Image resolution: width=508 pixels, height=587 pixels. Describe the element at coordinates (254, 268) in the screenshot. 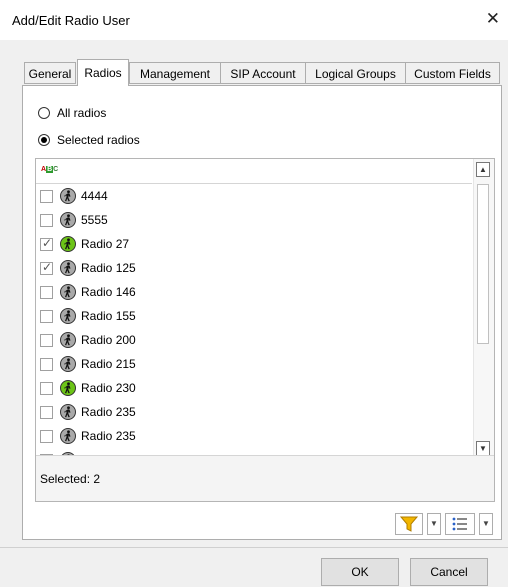

I see `list-item: Radio 125` at that location.